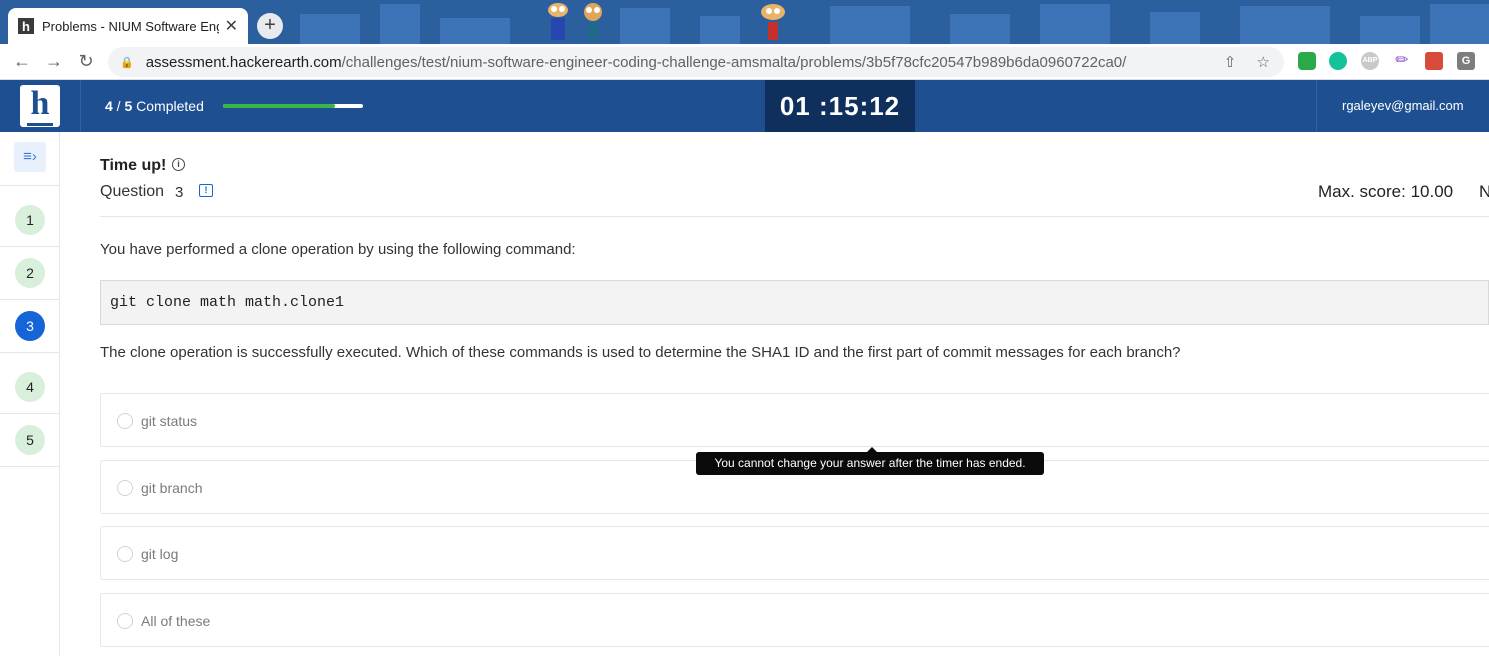 This screenshot has height=656, width=1489. What do you see at coordinates (1434, 61) in the screenshot?
I see `color-extension-icon` at bounding box center [1434, 61].